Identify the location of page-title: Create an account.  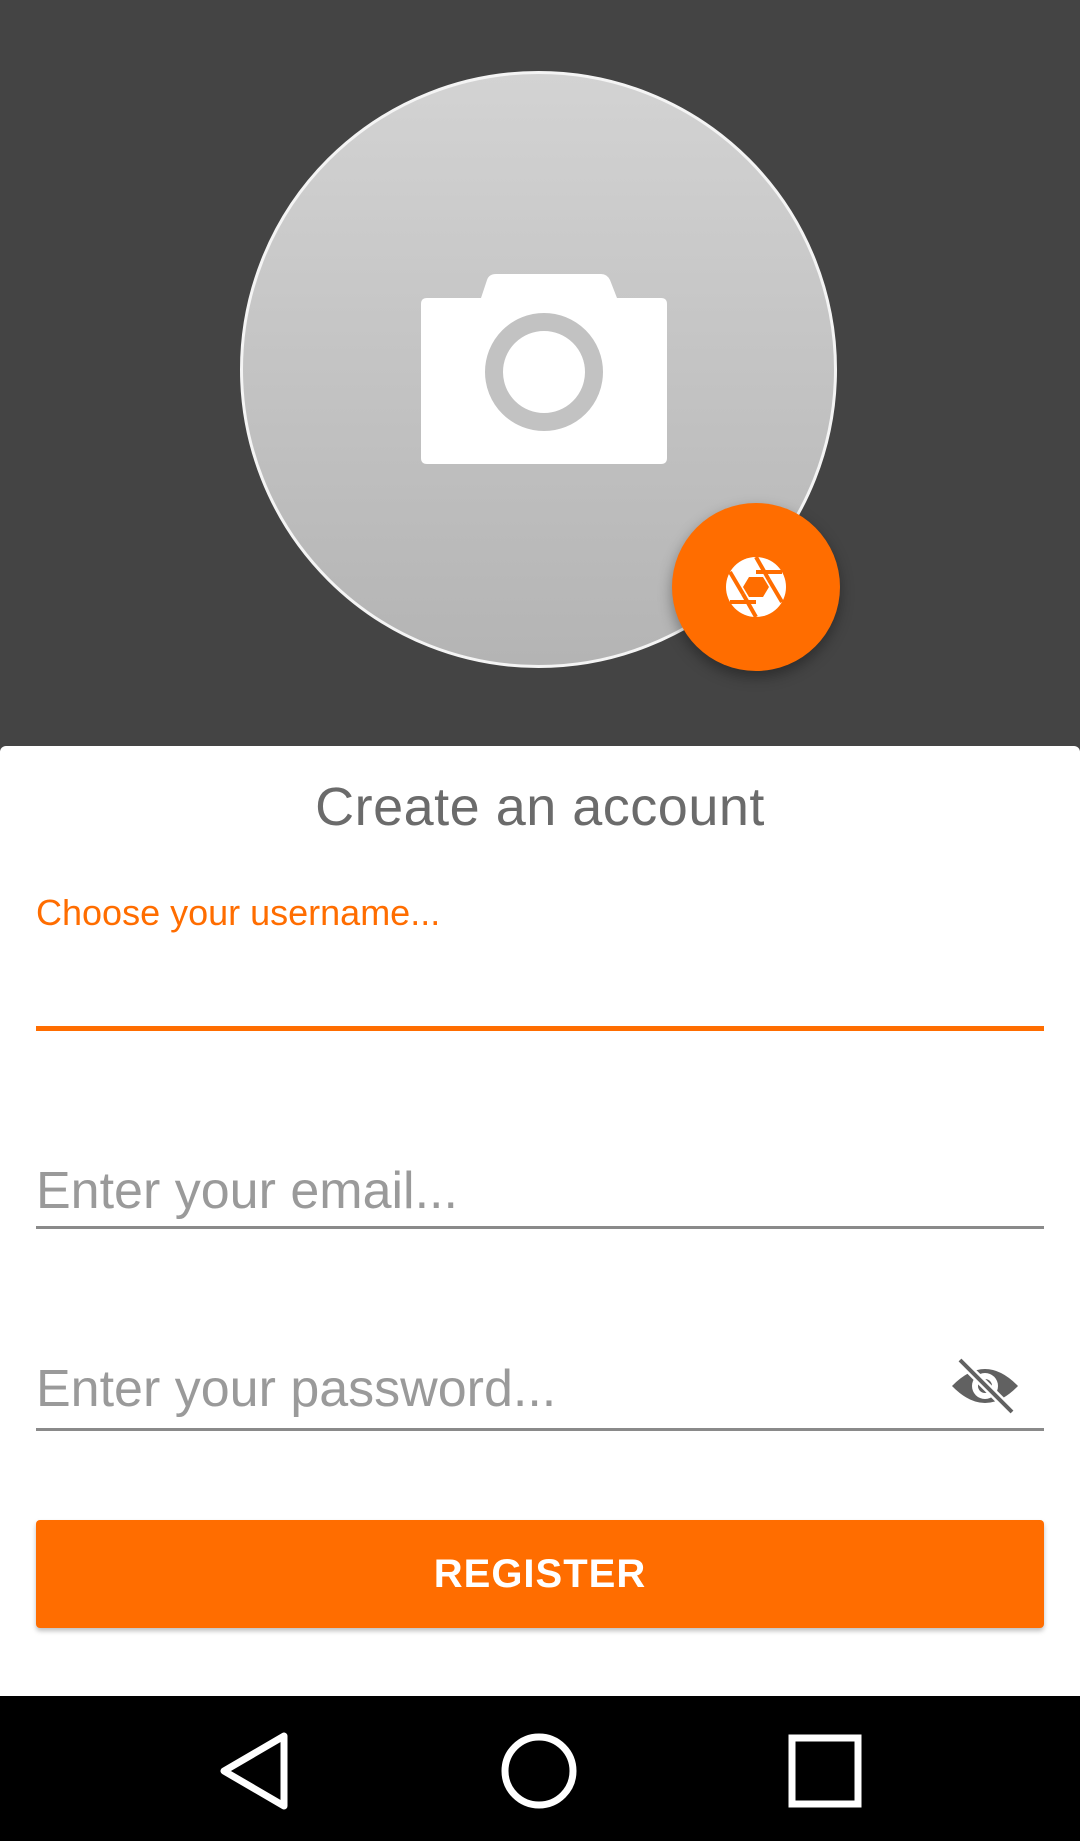
(540, 807).